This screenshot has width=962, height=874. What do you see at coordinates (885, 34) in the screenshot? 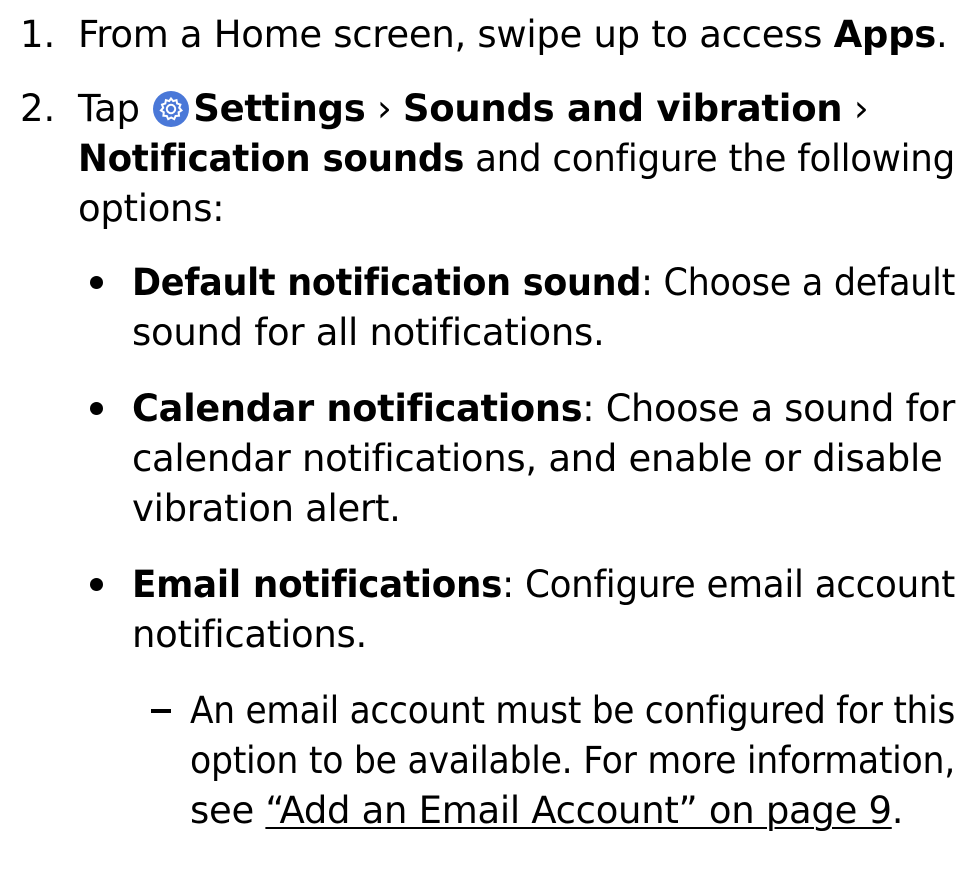
I see `apps-label: Apps` at bounding box center [885, 34].